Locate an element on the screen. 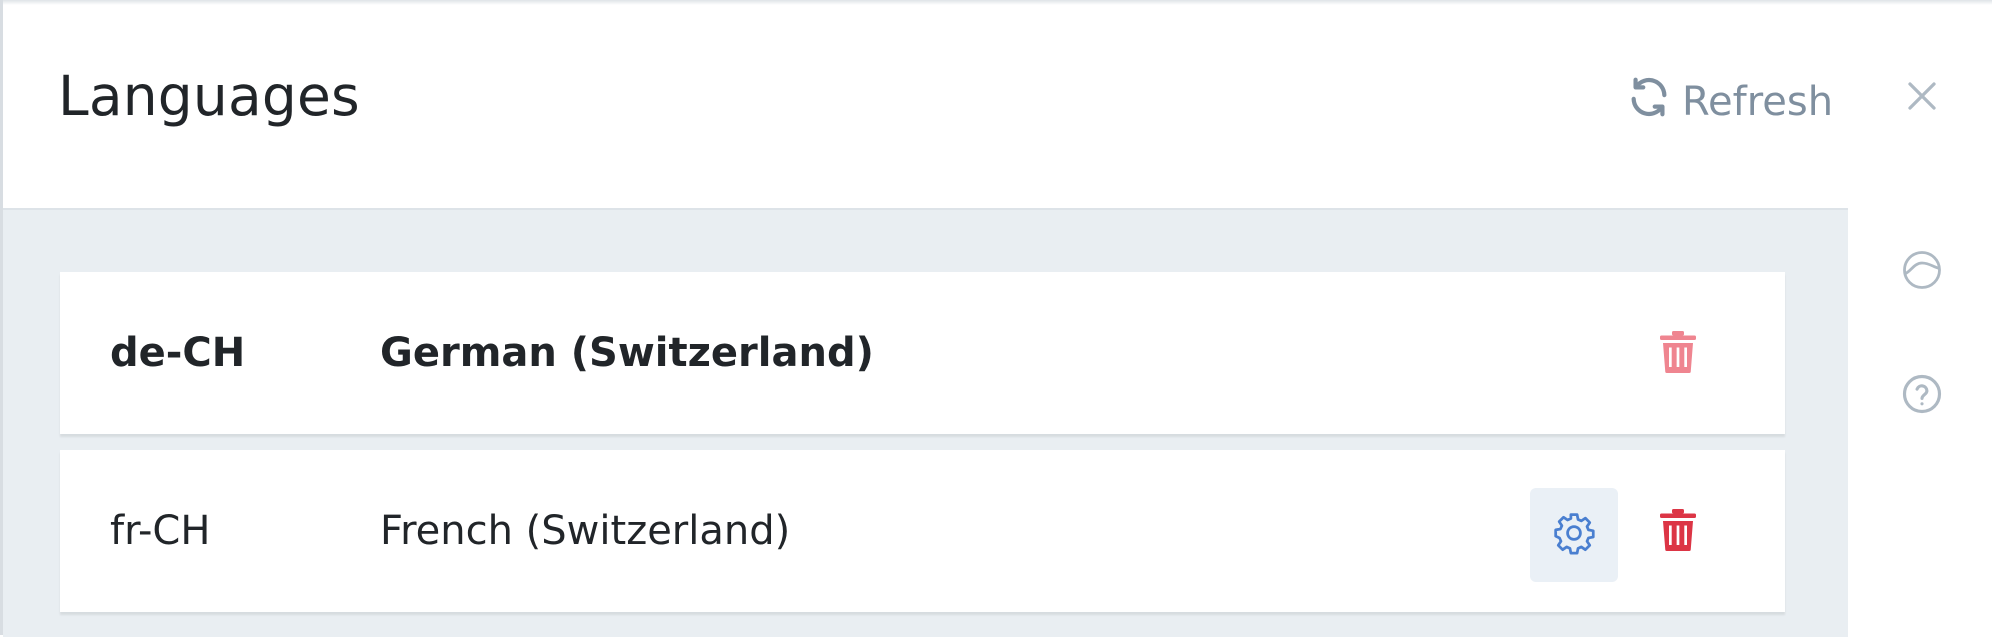  top-border is located at coordinates (996, 2).